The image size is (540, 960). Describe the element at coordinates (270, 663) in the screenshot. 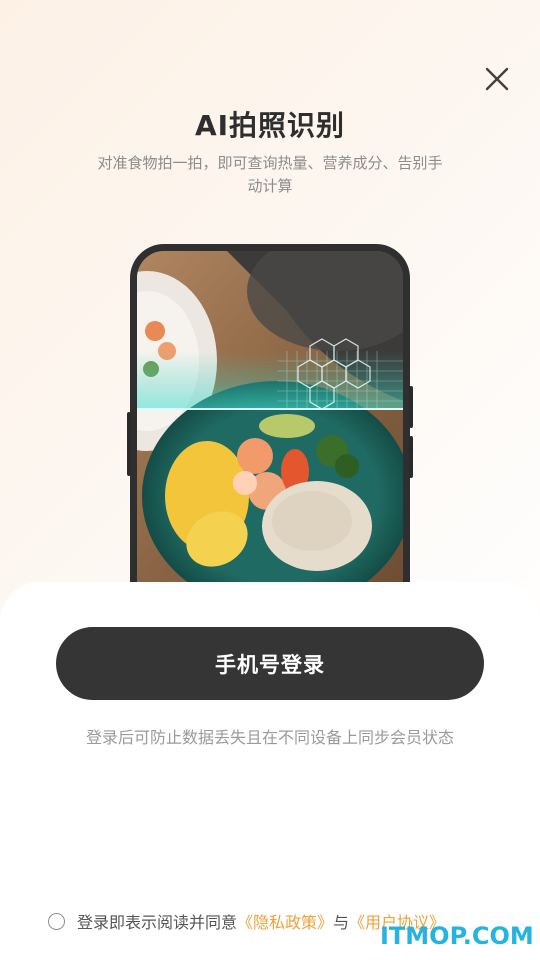

I see `phone-login-button: 手机号登录` at that location.